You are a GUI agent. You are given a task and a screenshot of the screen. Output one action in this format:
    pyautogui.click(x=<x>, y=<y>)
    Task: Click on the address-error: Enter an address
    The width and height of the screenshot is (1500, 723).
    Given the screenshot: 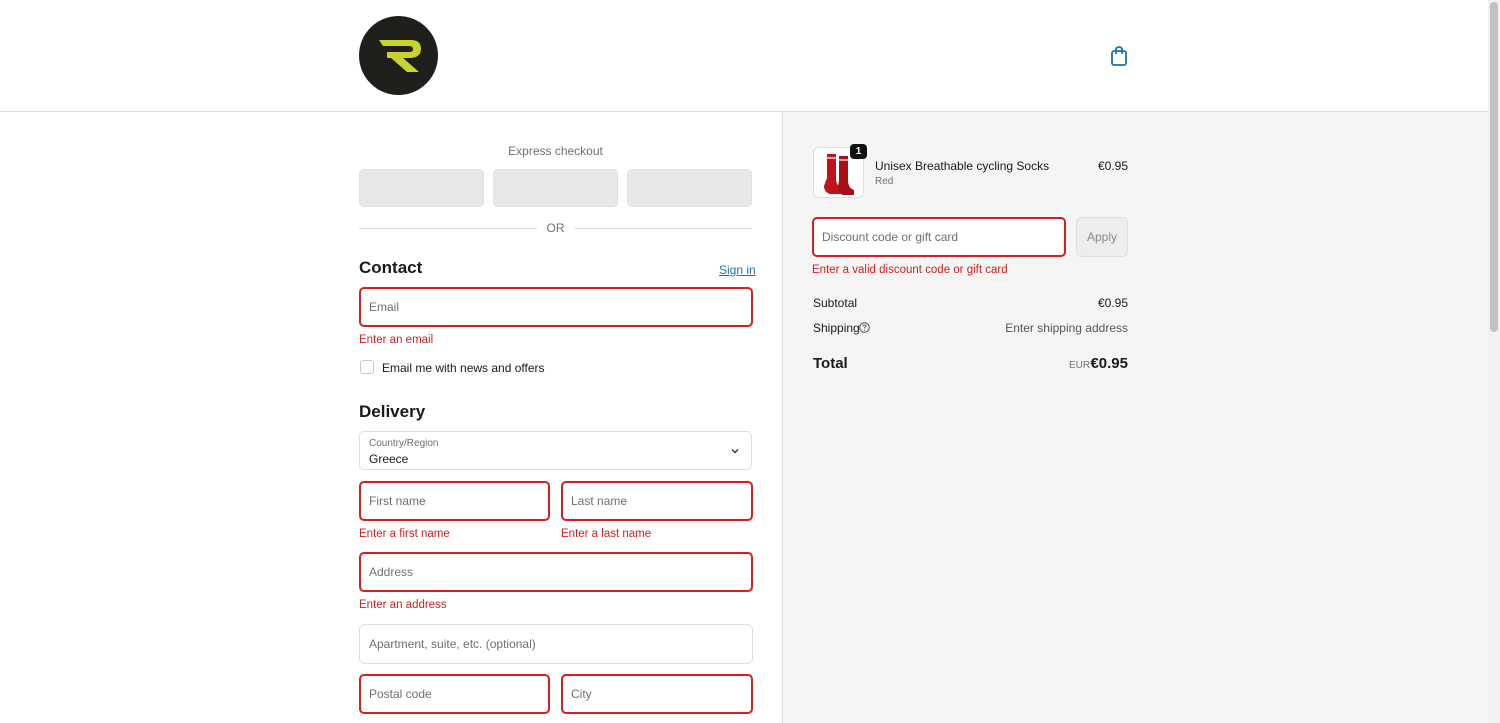 What is the action you would take?
    pyautogui.click(x=403, y=605)
    